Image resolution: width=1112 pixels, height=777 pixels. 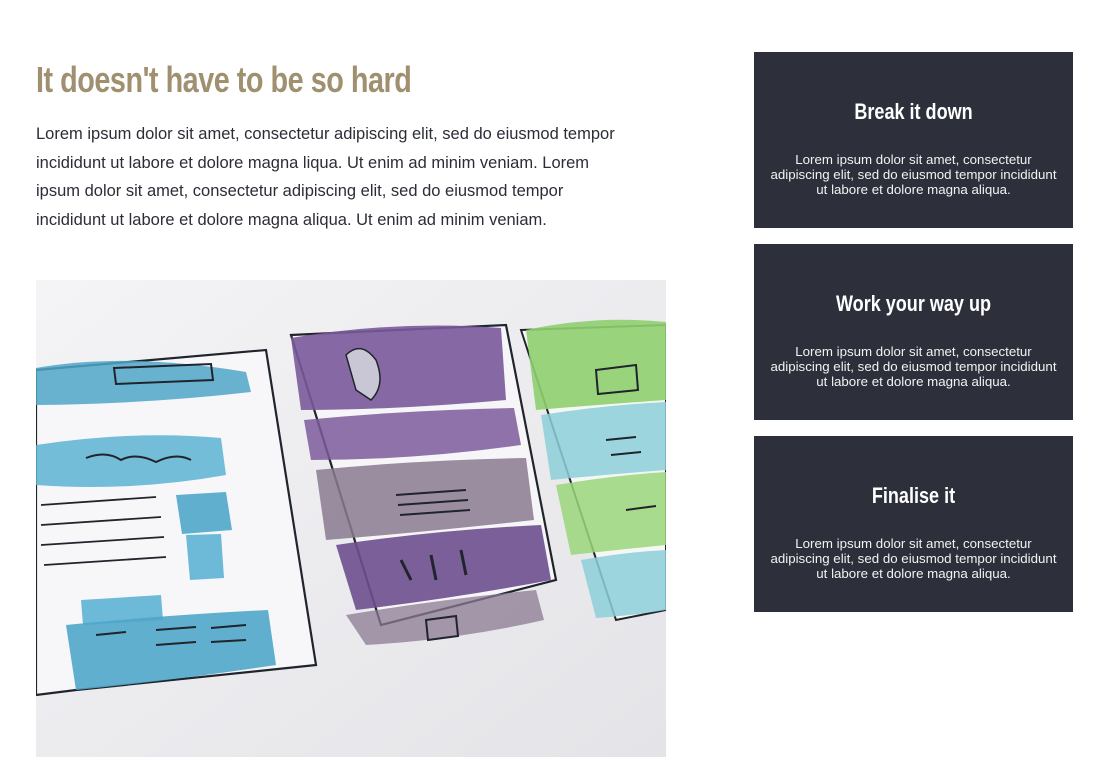 I want to click on step-title: Work your way up, so click(x=913, y=303).